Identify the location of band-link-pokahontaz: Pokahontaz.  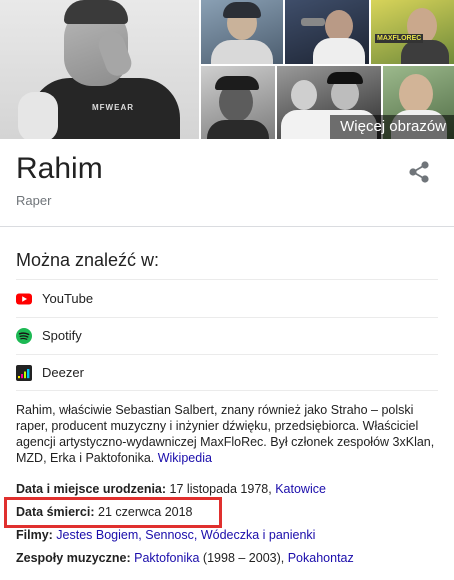
(321, 558).